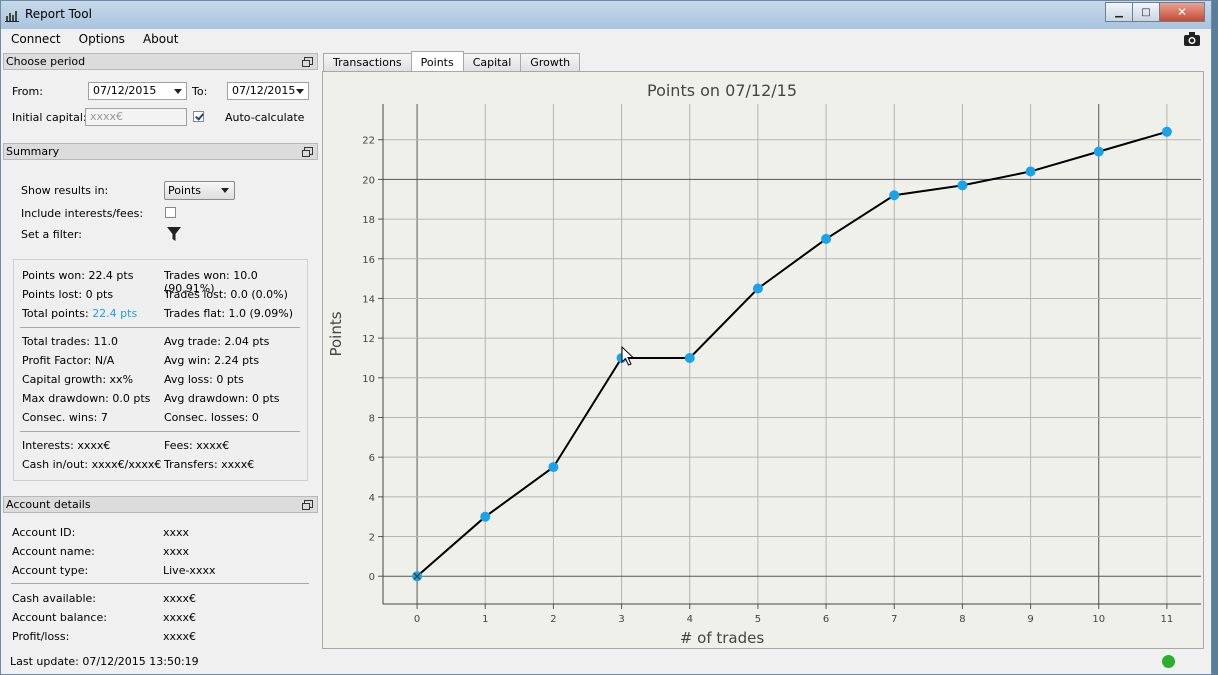 Image resolution: width=1218 pixels, height=675 pixels. Describe the element at coordinates (368, 220) in the screenshot. I see `y-tick-label: 18` at that location.